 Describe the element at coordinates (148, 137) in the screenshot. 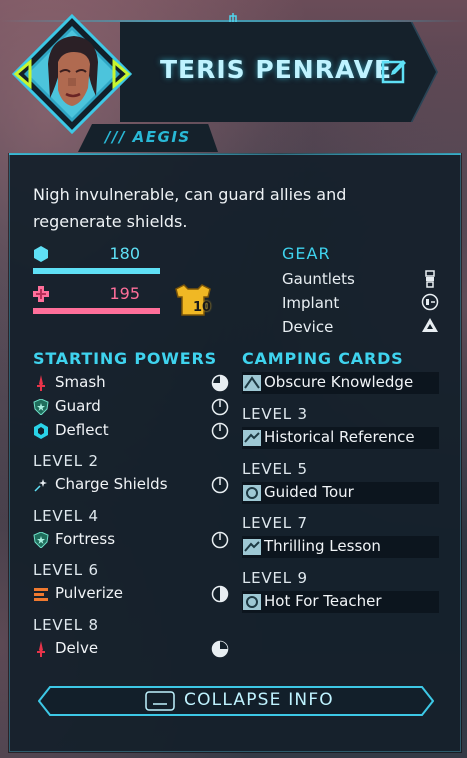

I see `class-label: /// AEGIS` at that location.